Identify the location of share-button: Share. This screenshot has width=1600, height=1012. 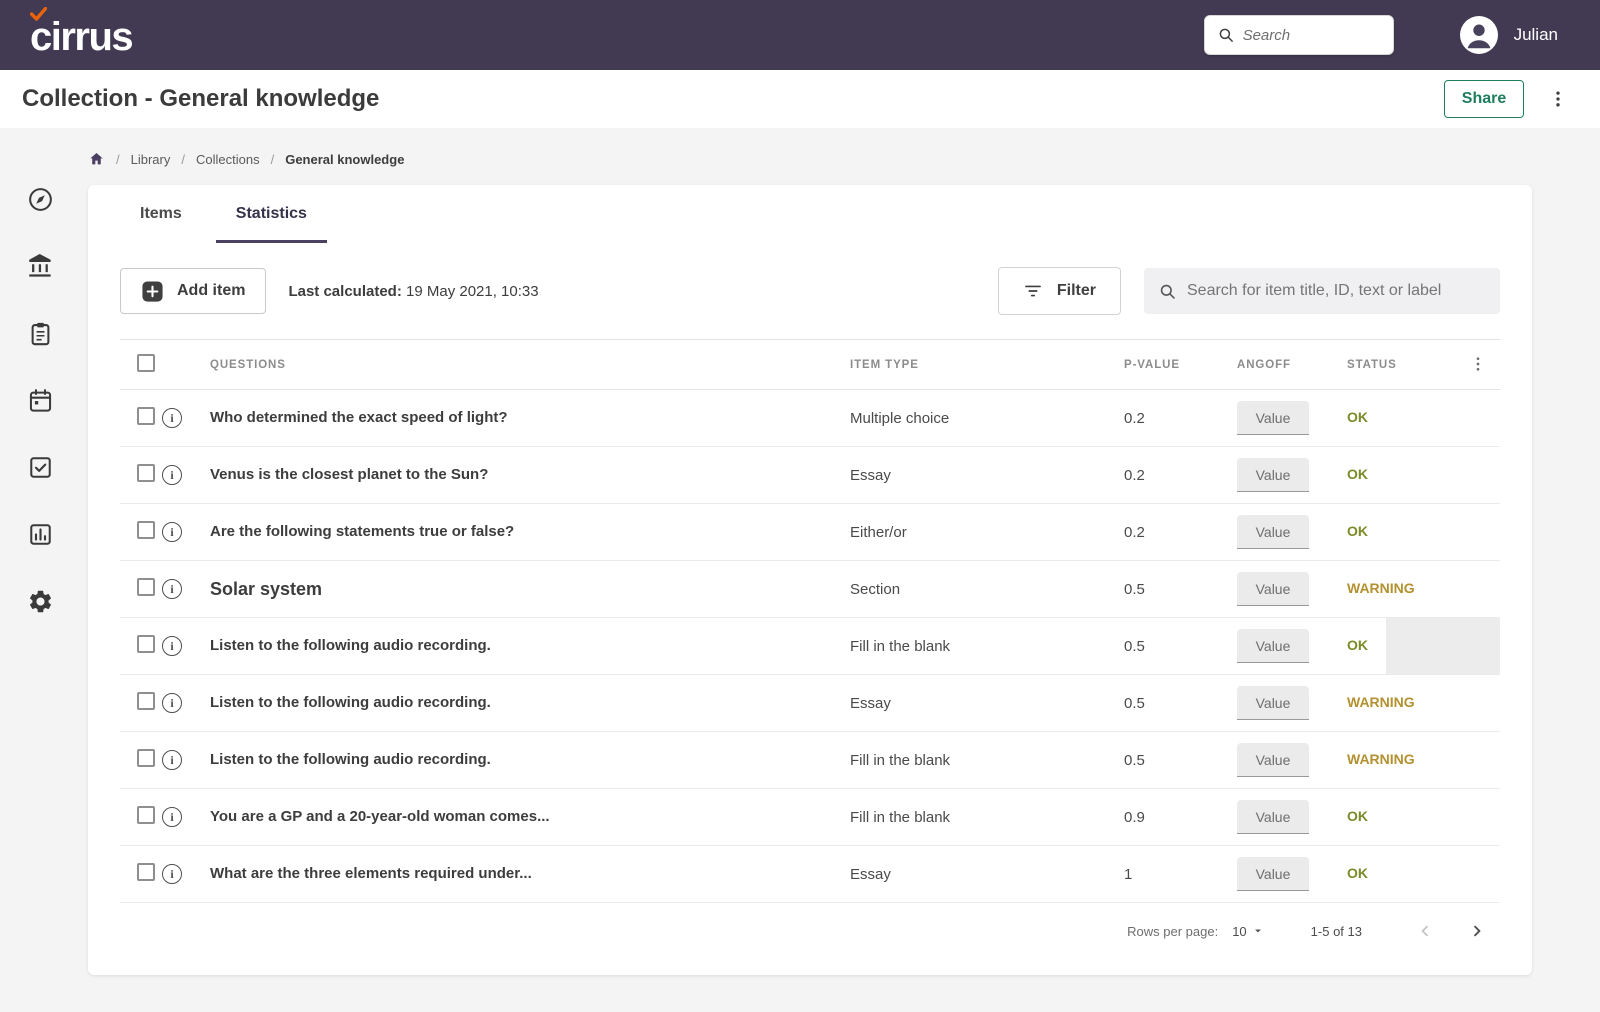
(1484, 99).